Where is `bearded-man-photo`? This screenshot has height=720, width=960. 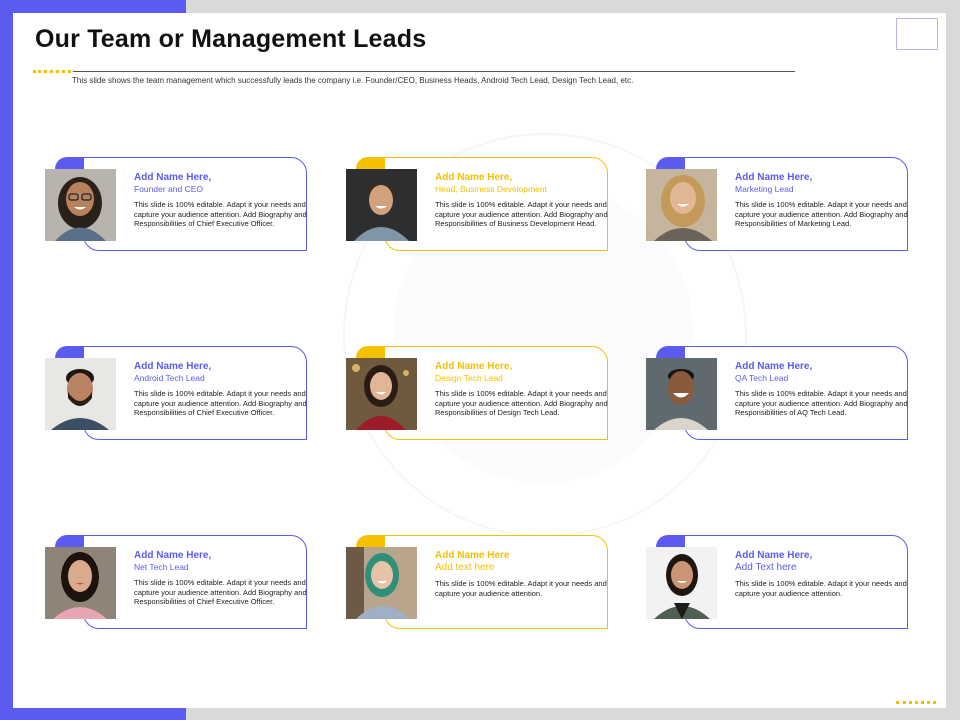
bearded-man-photo is located at coordinates (80, 394).